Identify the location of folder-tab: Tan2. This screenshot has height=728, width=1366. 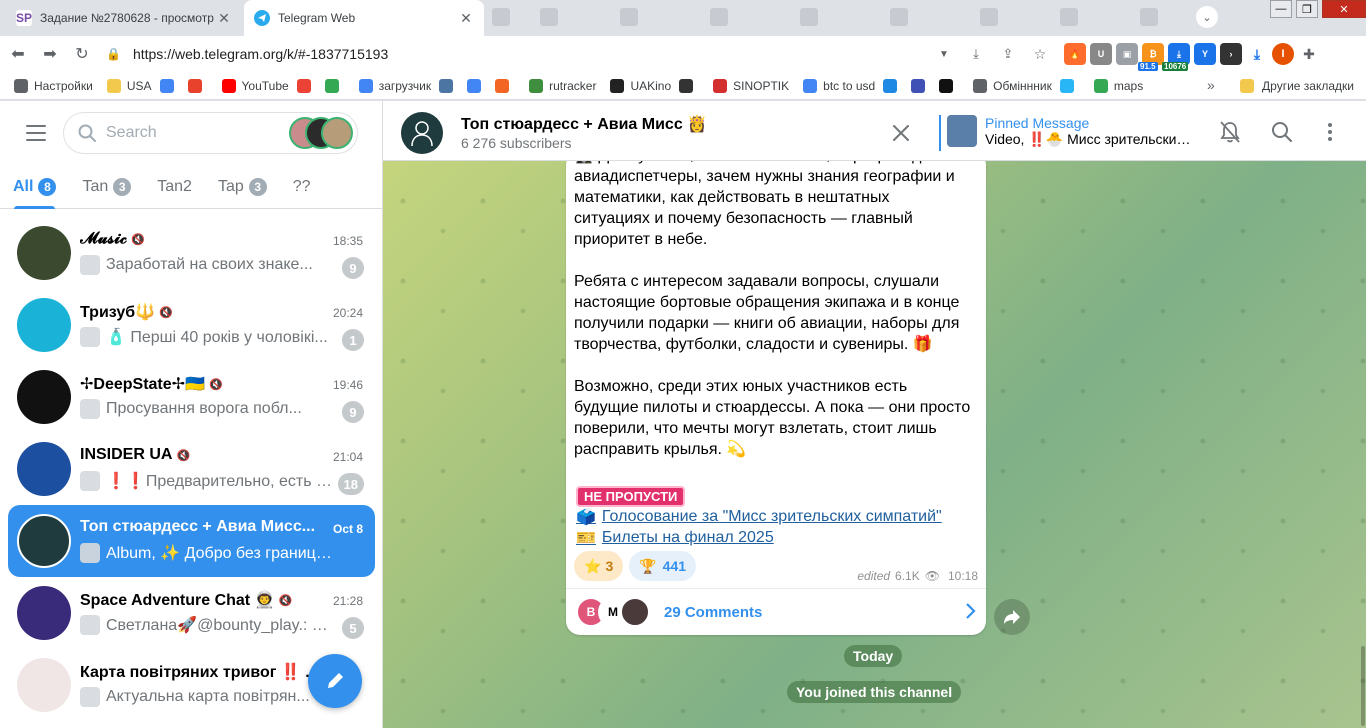
(174, 187).